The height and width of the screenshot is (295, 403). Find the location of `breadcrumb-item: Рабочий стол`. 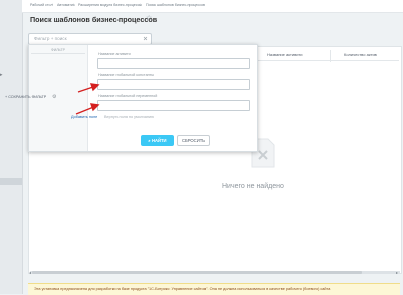

breadcrumb-item: Рабочий стол is located at coordinates (41, 5).